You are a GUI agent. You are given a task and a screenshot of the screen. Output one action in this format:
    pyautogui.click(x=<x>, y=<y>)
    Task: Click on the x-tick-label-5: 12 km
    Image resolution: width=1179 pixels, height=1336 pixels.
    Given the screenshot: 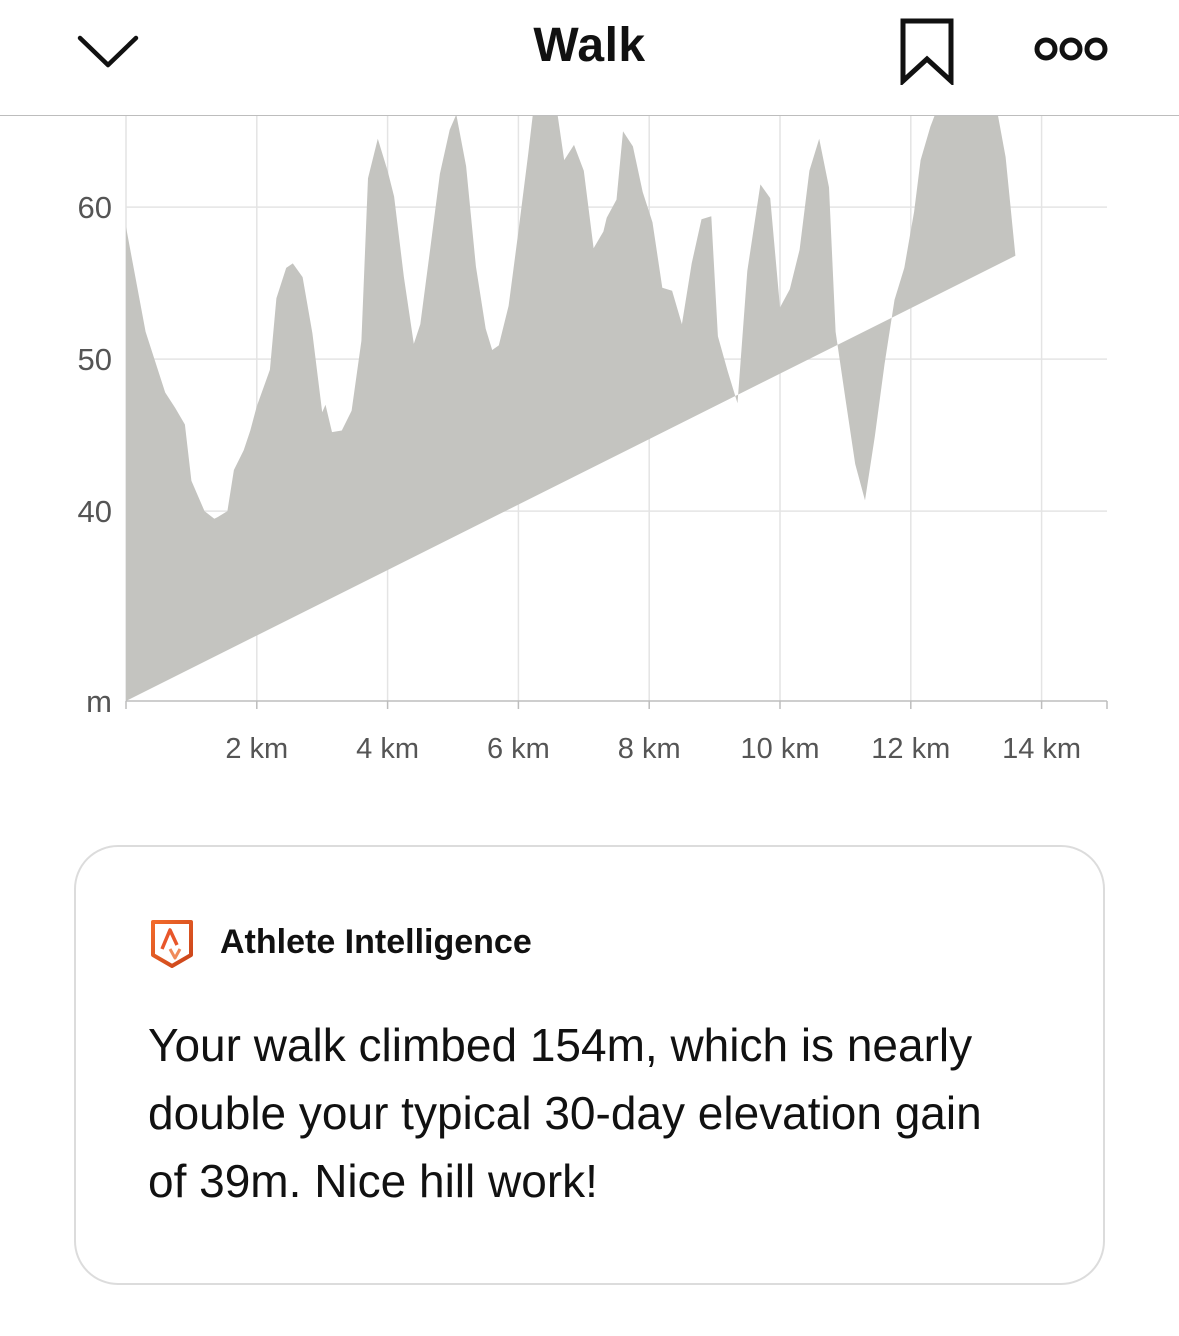 What is the action you would take?
    pyautogui.click(x=910, y=749)
    